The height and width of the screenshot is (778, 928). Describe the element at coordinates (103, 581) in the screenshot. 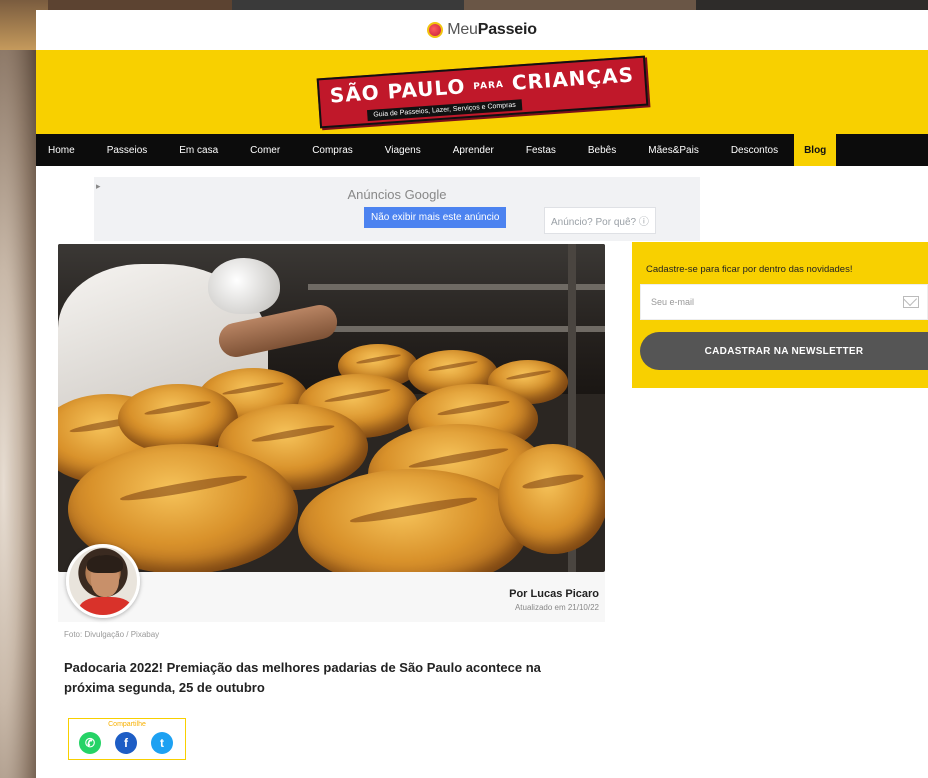

I see `author-avatar` at that location.